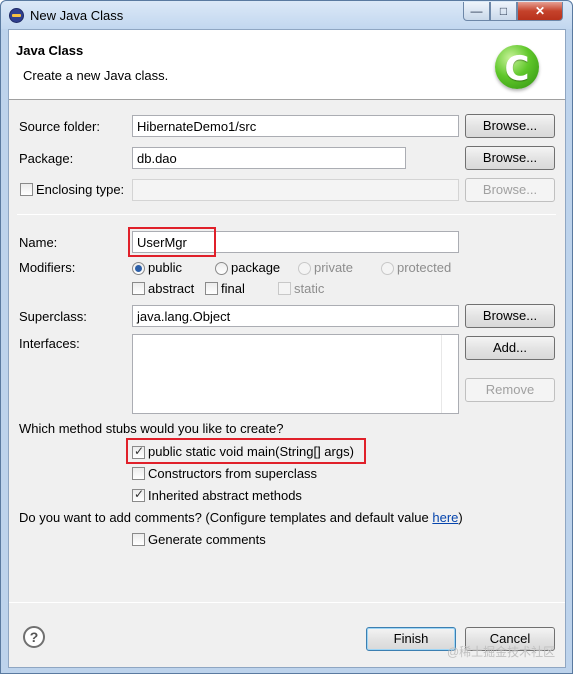  What do you see at coordinates (50, 50) in the screenshot?
I see `wizard-title: Java Class` at bounding box center [50, 50].